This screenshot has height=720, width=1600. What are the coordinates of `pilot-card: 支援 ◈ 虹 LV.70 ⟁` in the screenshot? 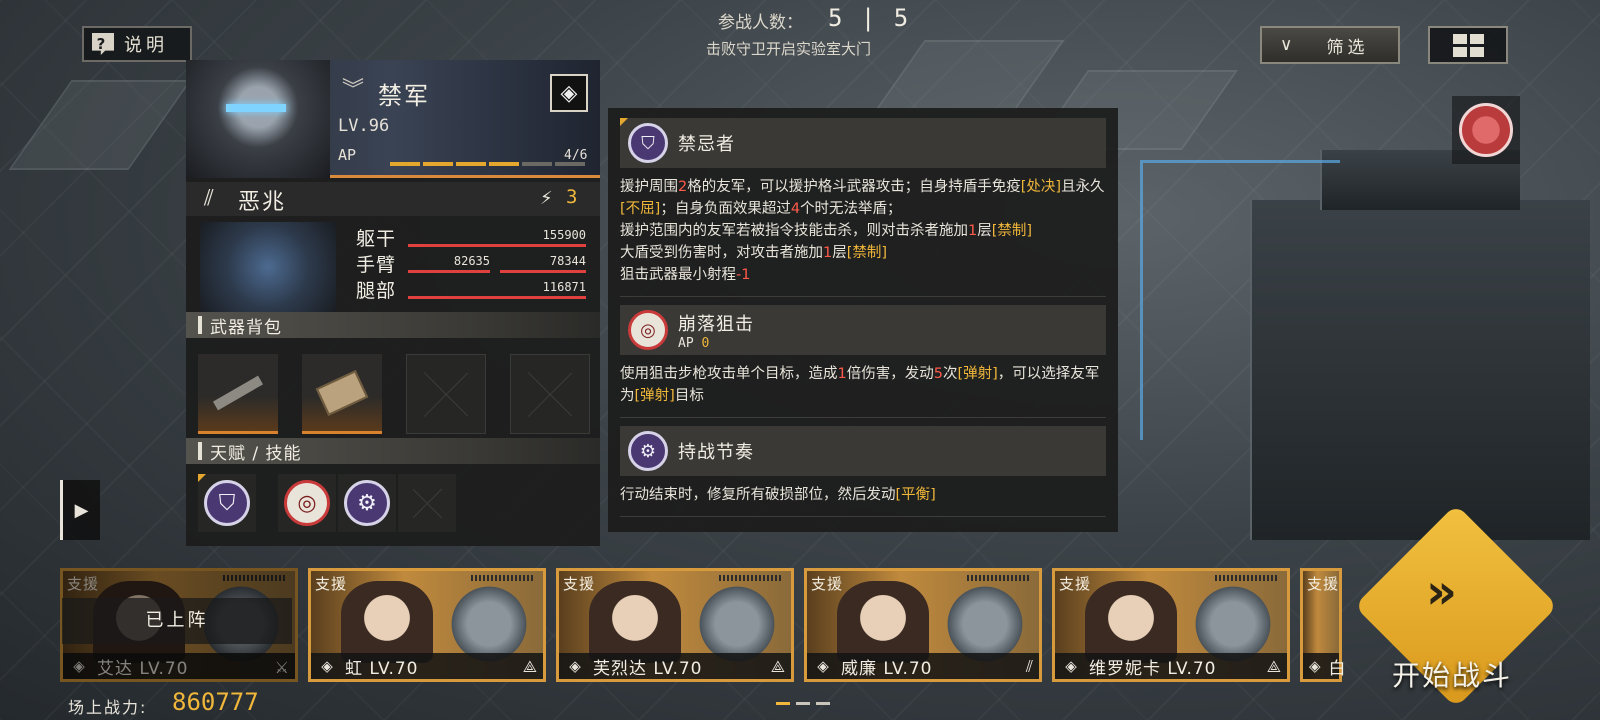 It's located at (427, 625).